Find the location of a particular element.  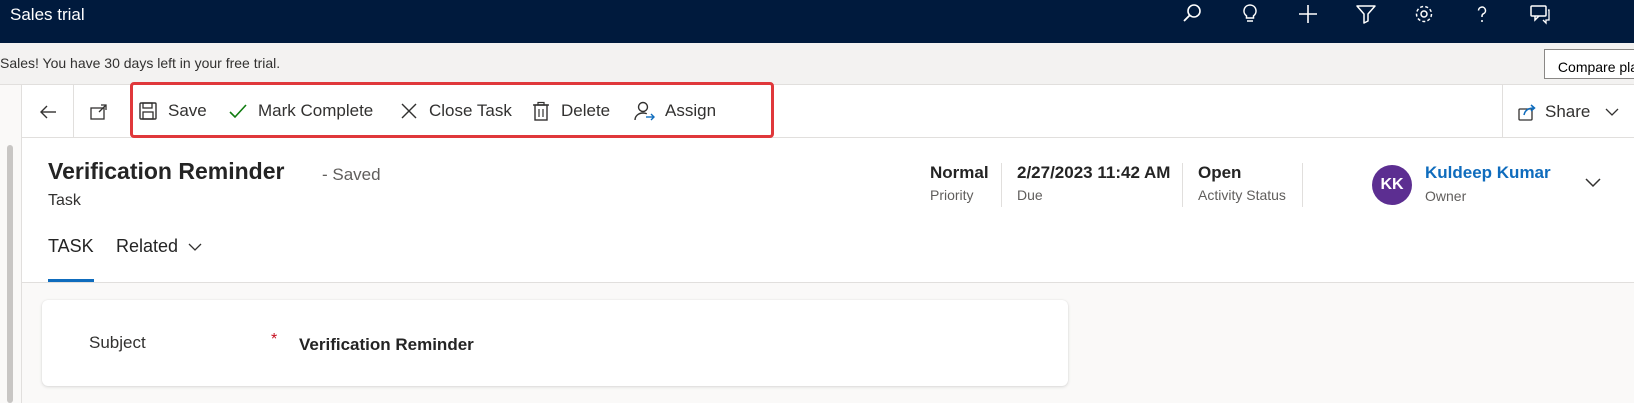

save-icon is located at coordinates (148, 111).